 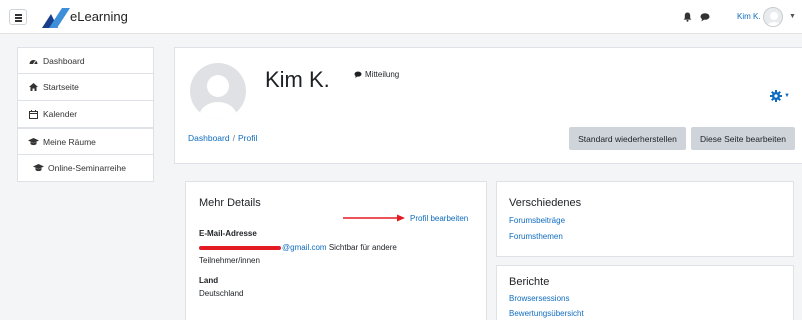 What do you see at coordinates (627, 138) in the screenshot?
I see `reset-page-button: Standard wiederherstellen` at bounding box center [627, 138].